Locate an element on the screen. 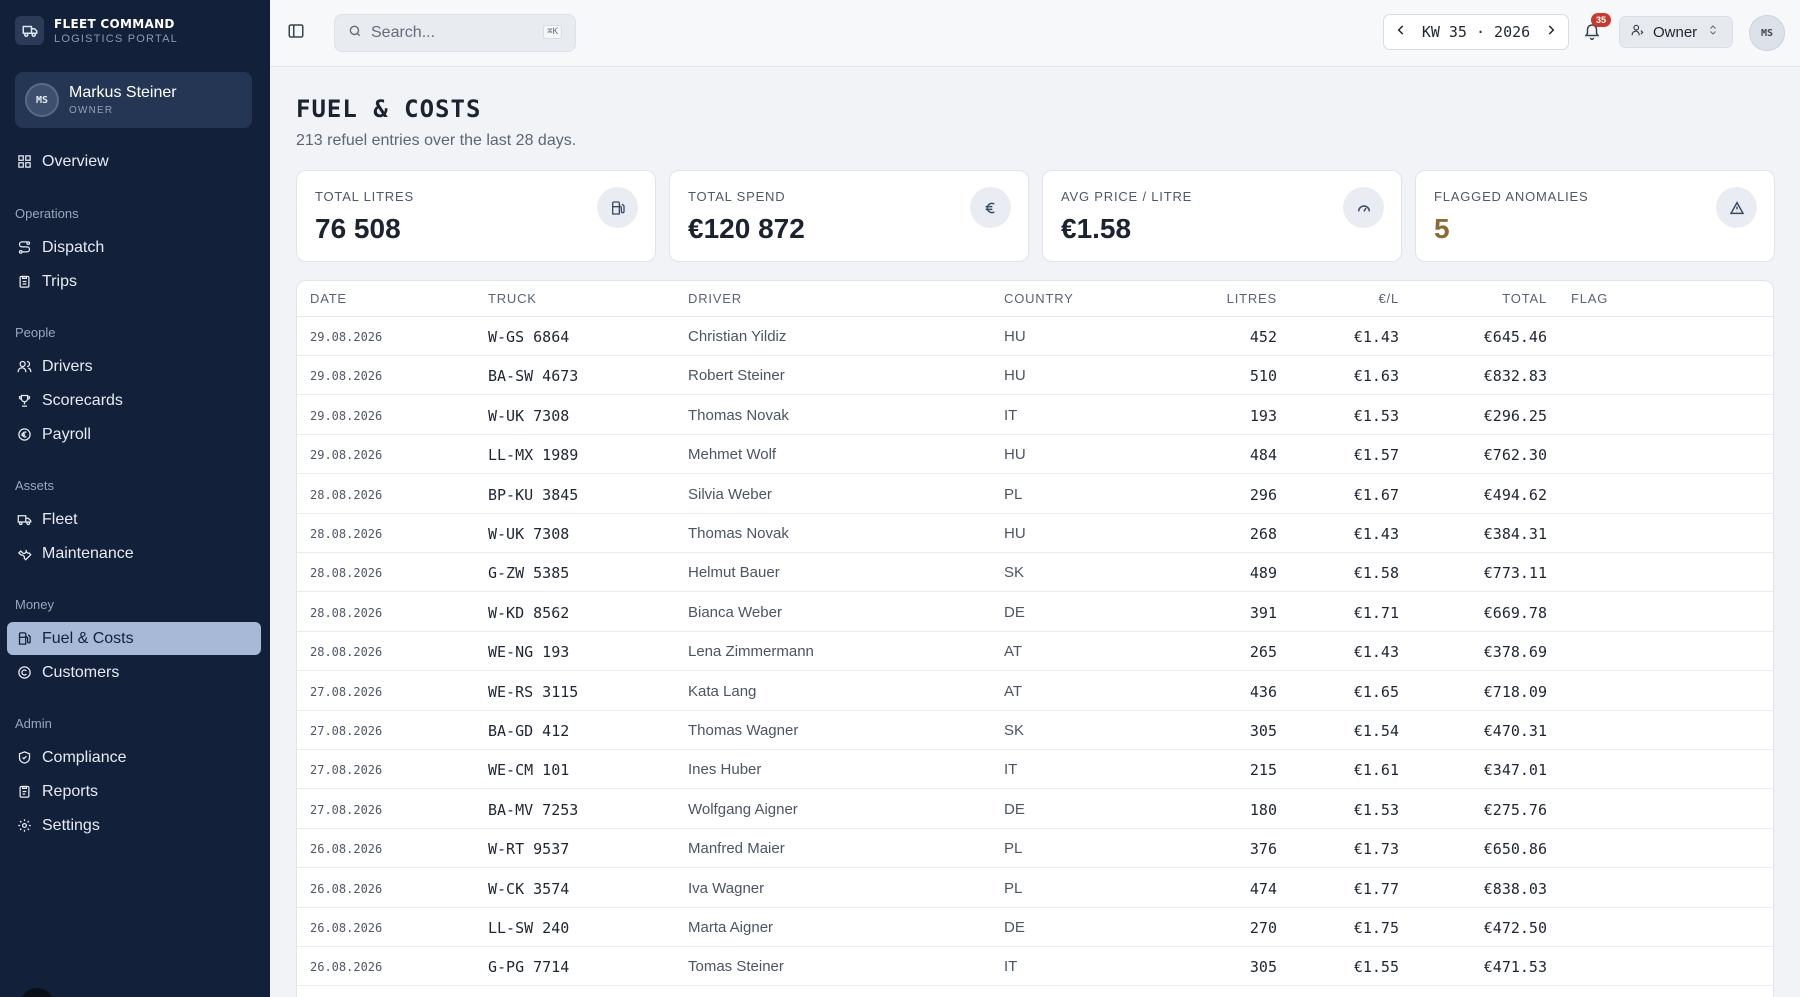  cell-truck: W-KD 8562 is located at coordinates (529, 612).